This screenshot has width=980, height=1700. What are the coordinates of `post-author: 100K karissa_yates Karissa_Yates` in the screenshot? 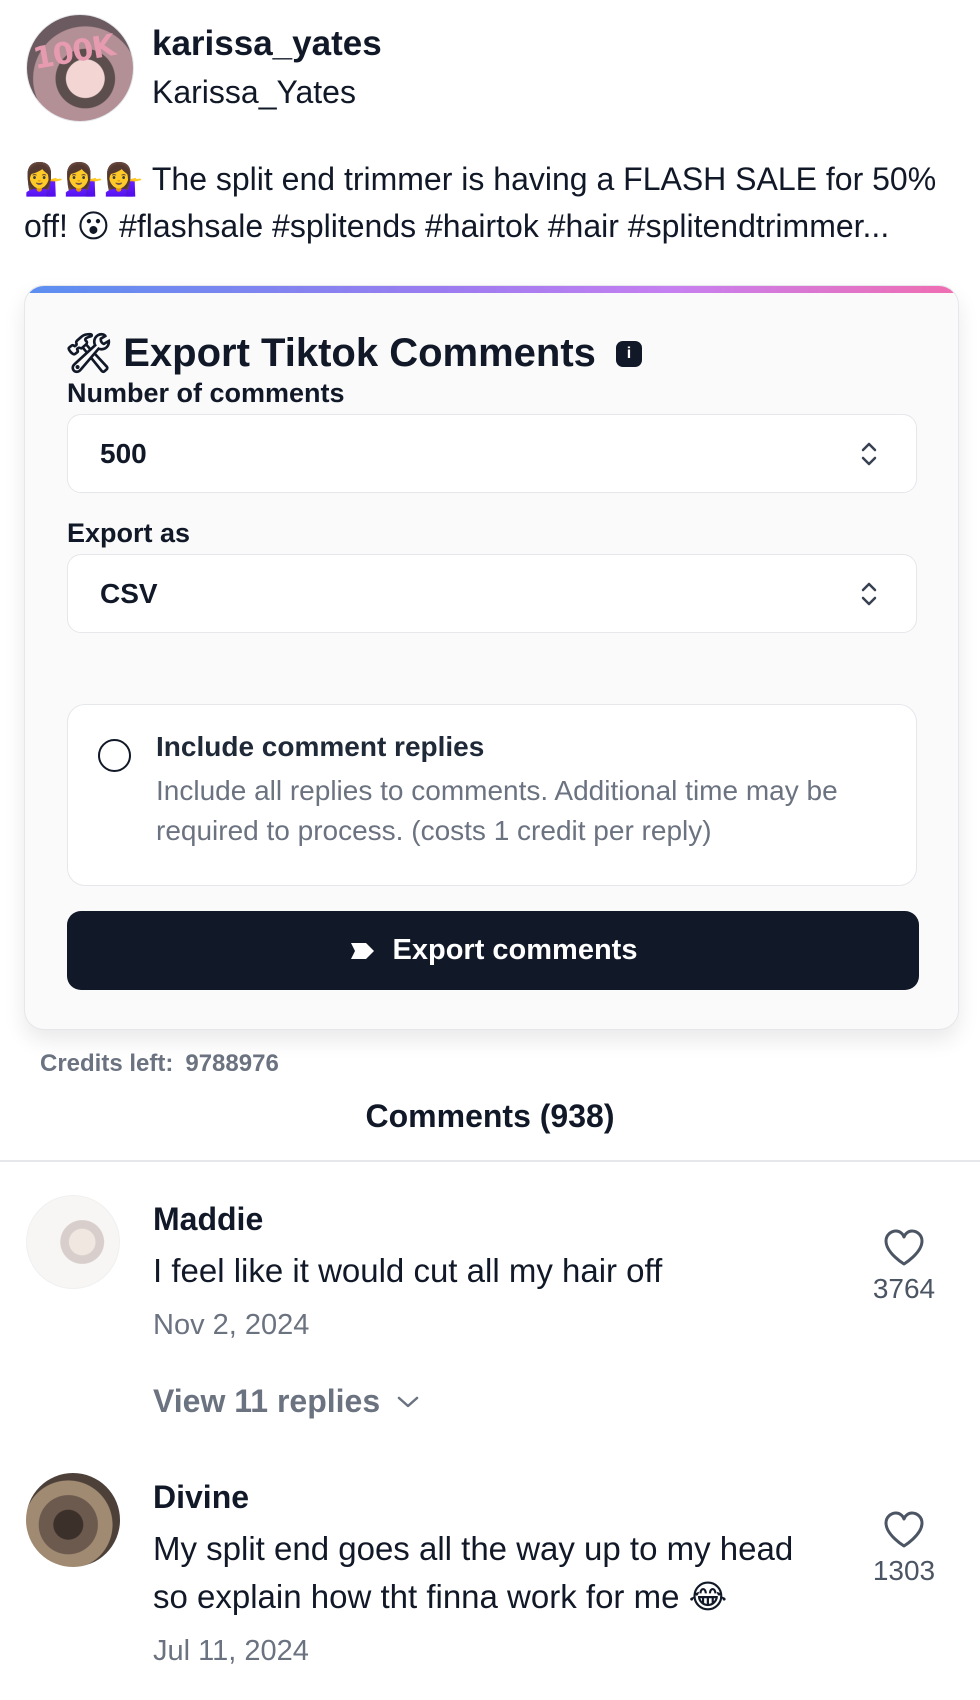 It's located at (204, 68).